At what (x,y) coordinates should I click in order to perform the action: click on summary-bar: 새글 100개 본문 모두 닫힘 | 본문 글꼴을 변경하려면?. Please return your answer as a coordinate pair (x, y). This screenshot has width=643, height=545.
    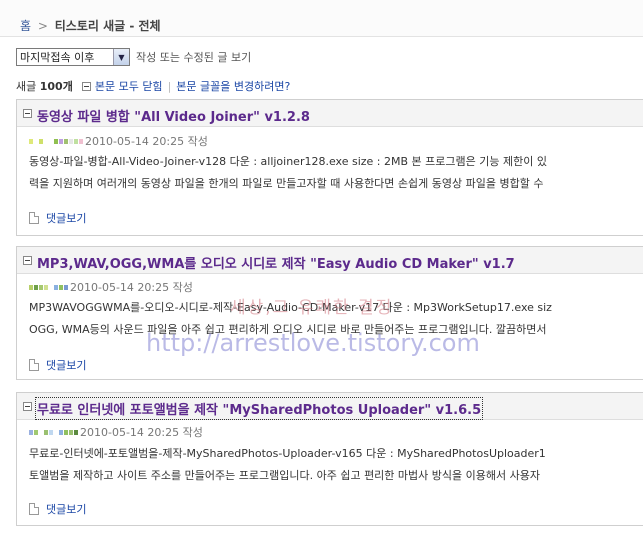
    Looking at the image, I should click on (153, 86).